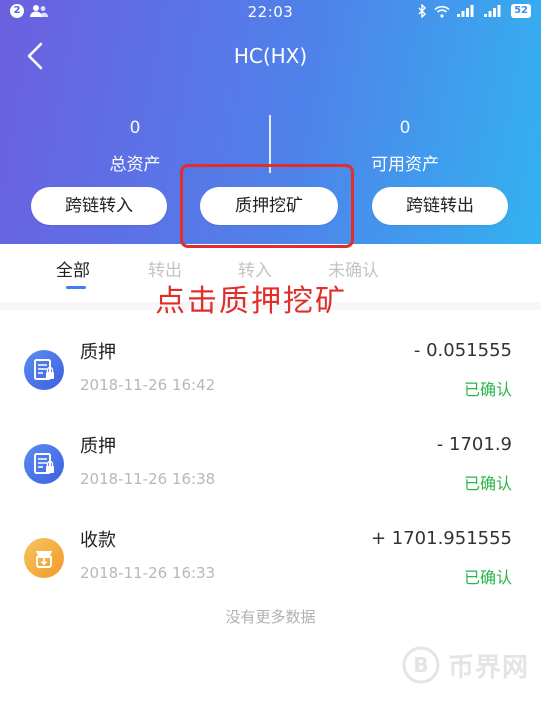 This screenshot has height=704, width=541. What do you see at coordinates (44, 558) in the screenshot?
I see `receive-icon` at bounding box center [44, 558].